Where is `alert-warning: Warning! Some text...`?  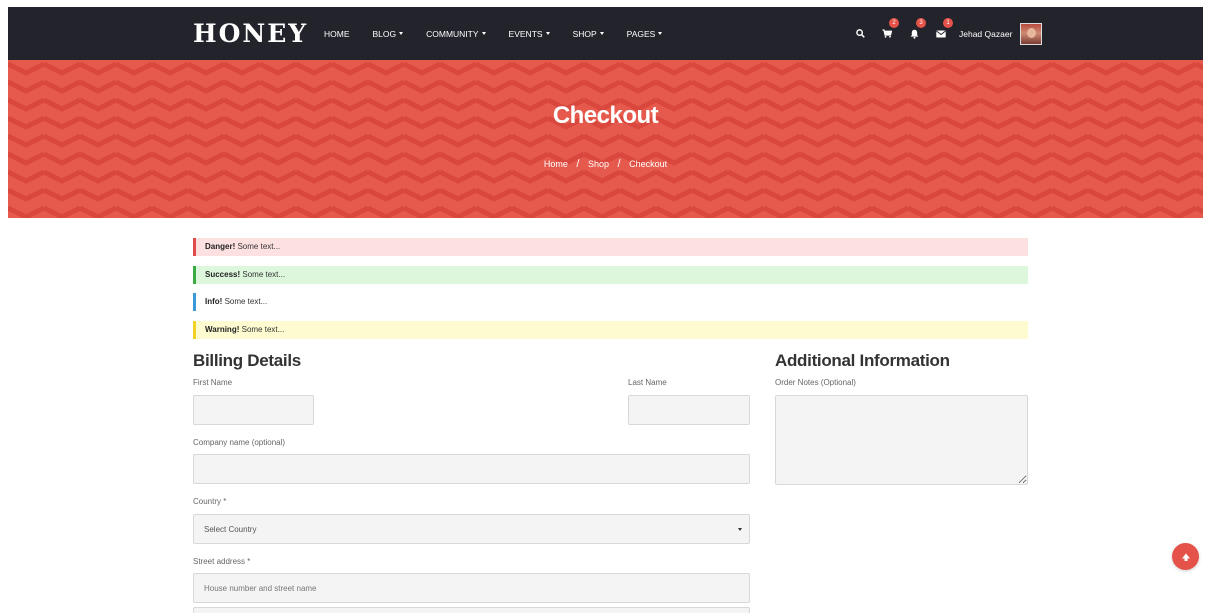 alert-warning: Warning! Some text... is located at coordinates (610, 330).